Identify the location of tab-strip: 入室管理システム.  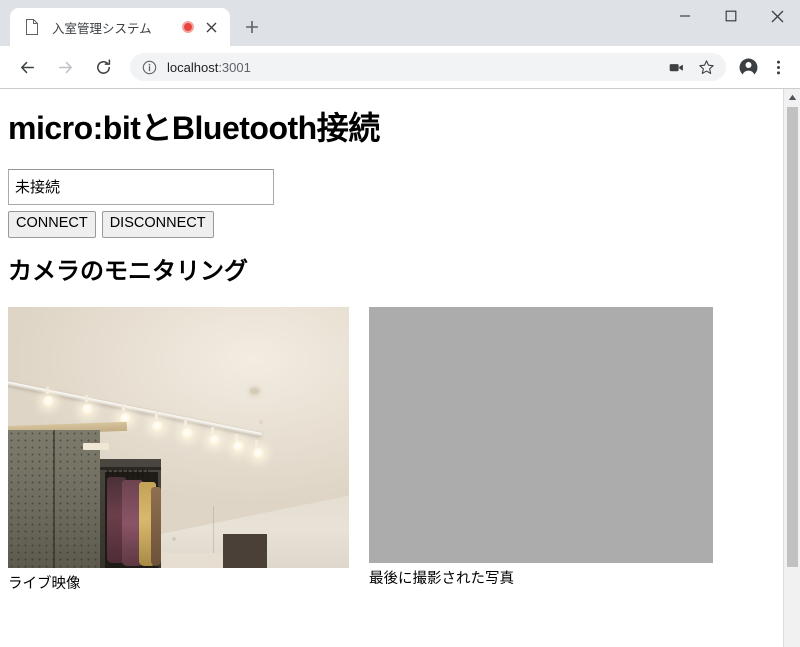
(400, 23).